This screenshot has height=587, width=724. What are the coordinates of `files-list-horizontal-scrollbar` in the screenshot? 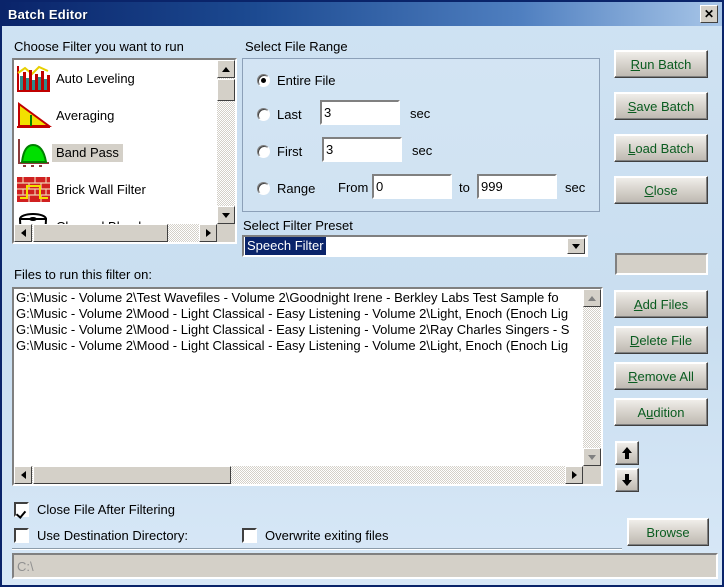 It's located at (298, 475).